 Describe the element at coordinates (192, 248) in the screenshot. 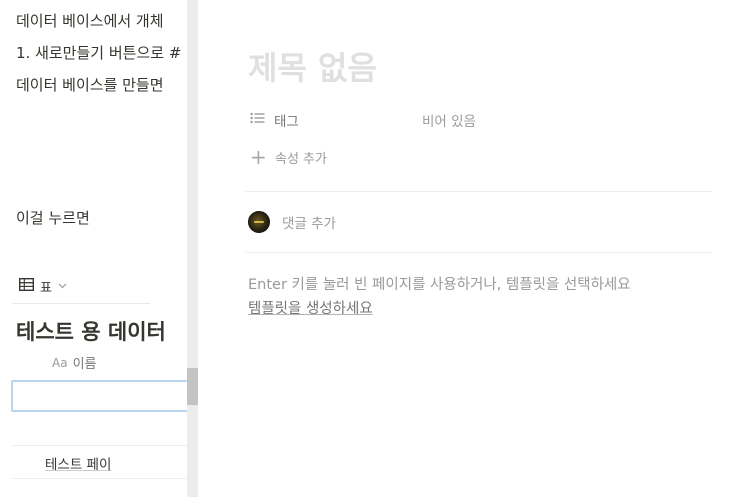

I see `scrollbar-track` at that location.